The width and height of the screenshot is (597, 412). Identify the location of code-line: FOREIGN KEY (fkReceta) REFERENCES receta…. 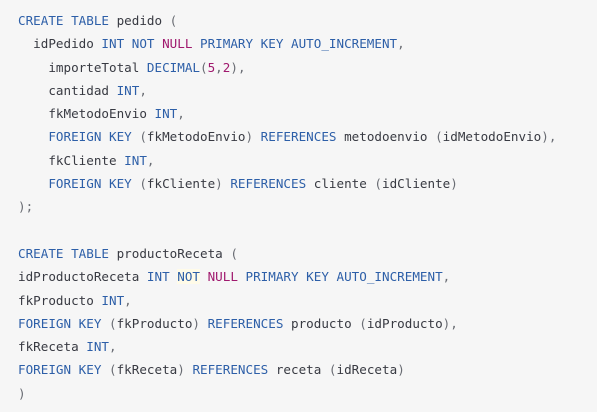
(307, 369).